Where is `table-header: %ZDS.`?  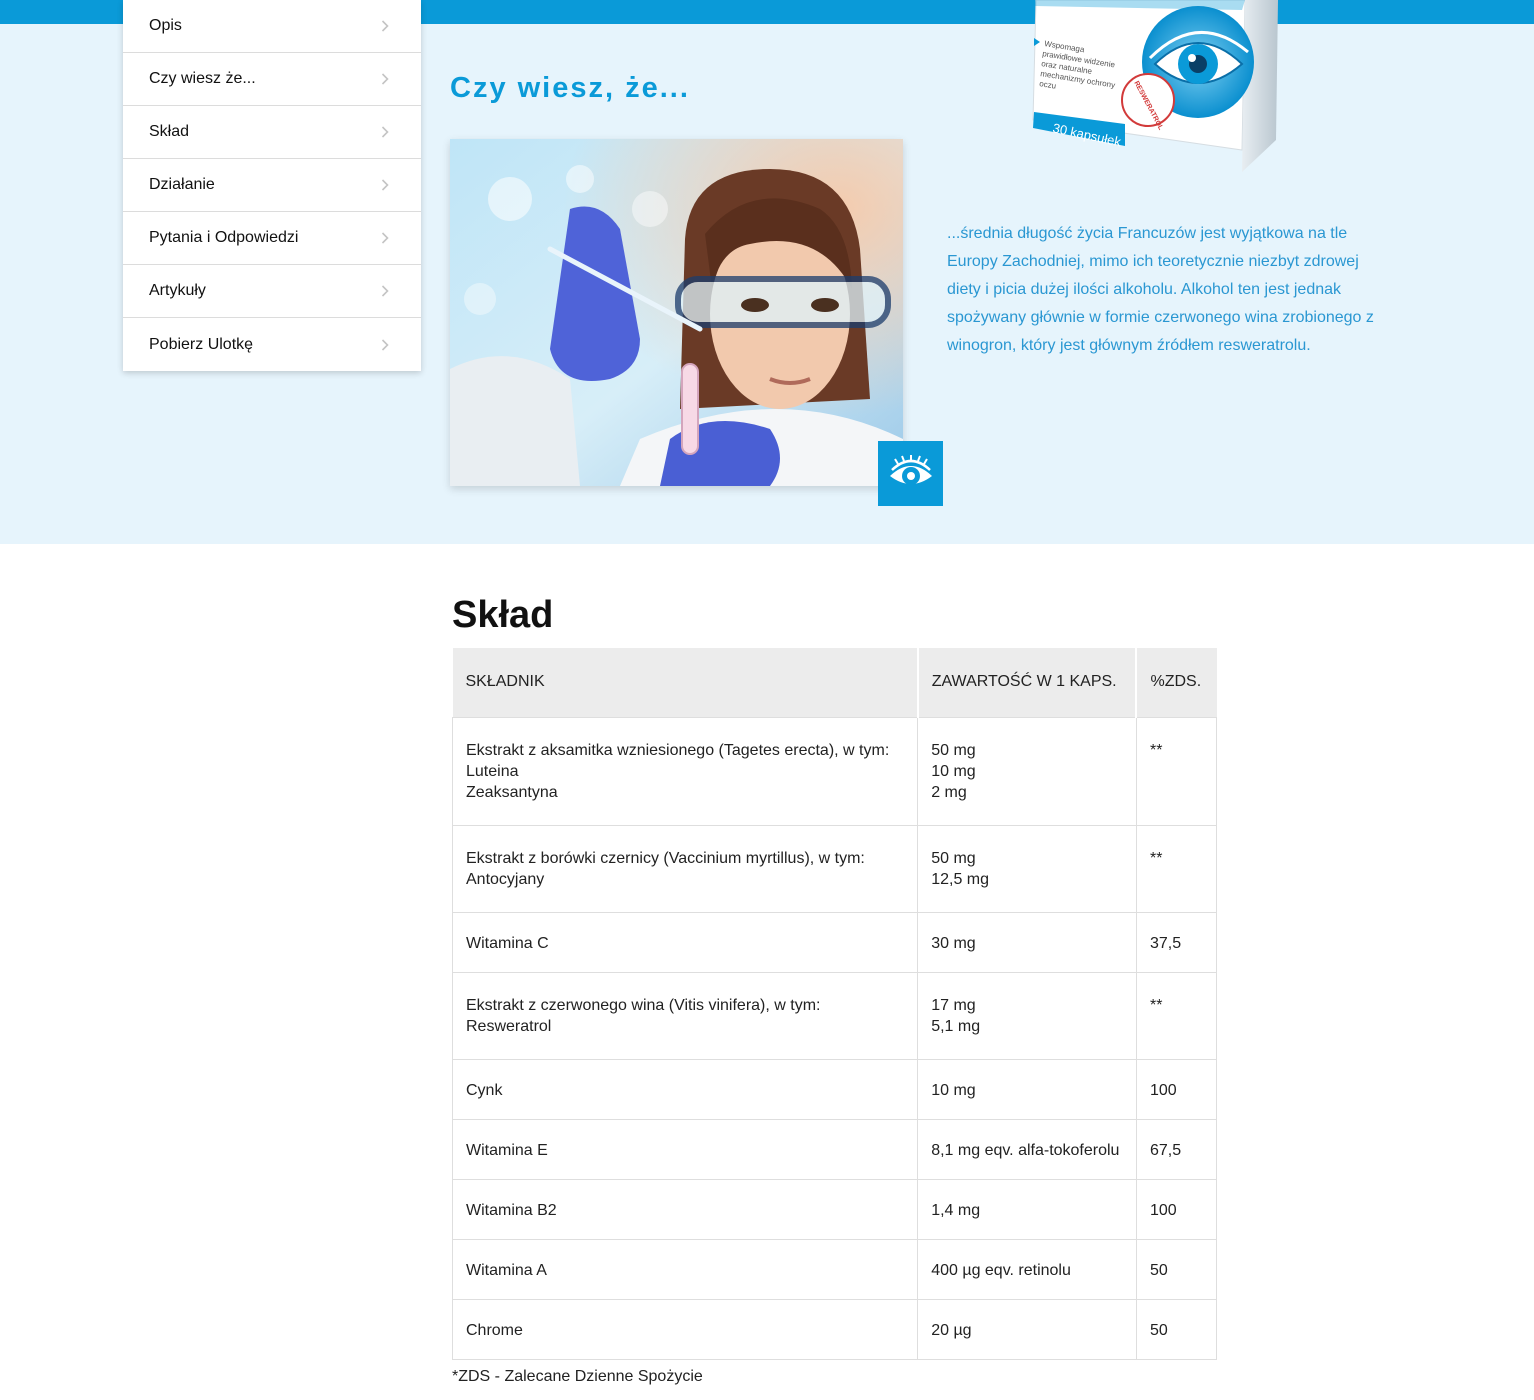
table-header: %ZDS. is located at coordinates (1176, 682).